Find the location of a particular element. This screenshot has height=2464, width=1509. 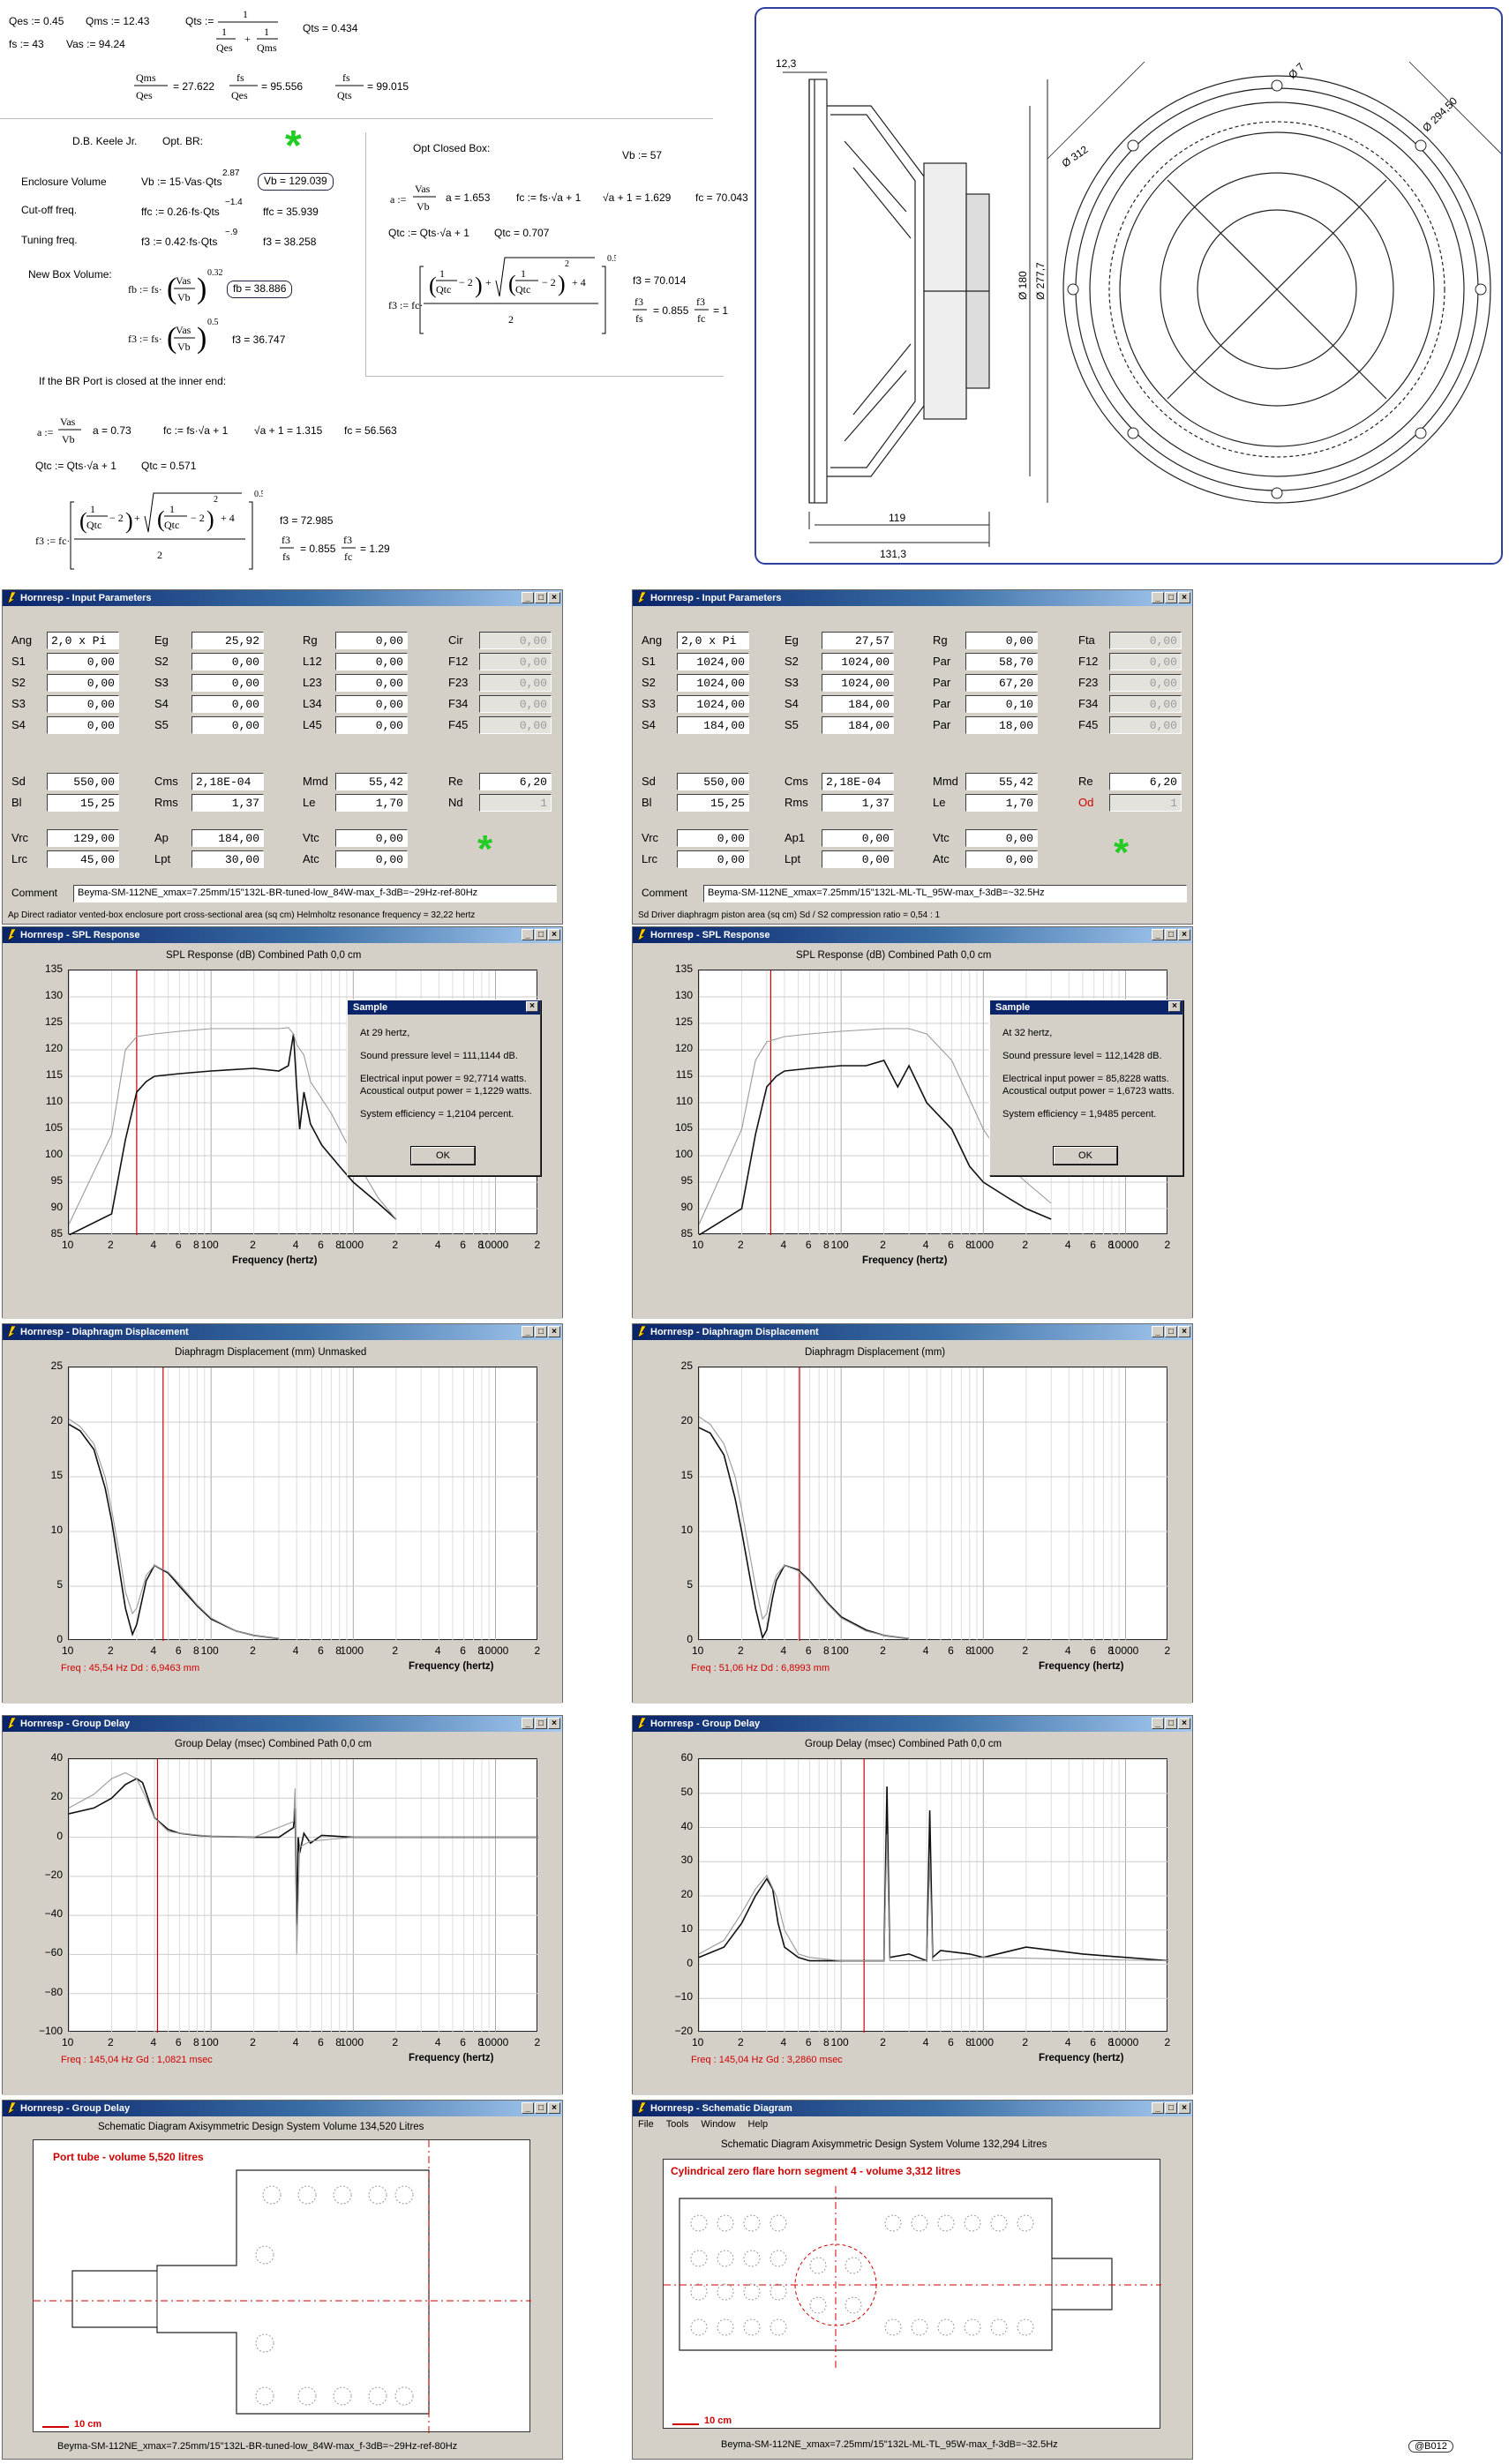

f34-field: 0,00 is located at coordinates (515, 704).